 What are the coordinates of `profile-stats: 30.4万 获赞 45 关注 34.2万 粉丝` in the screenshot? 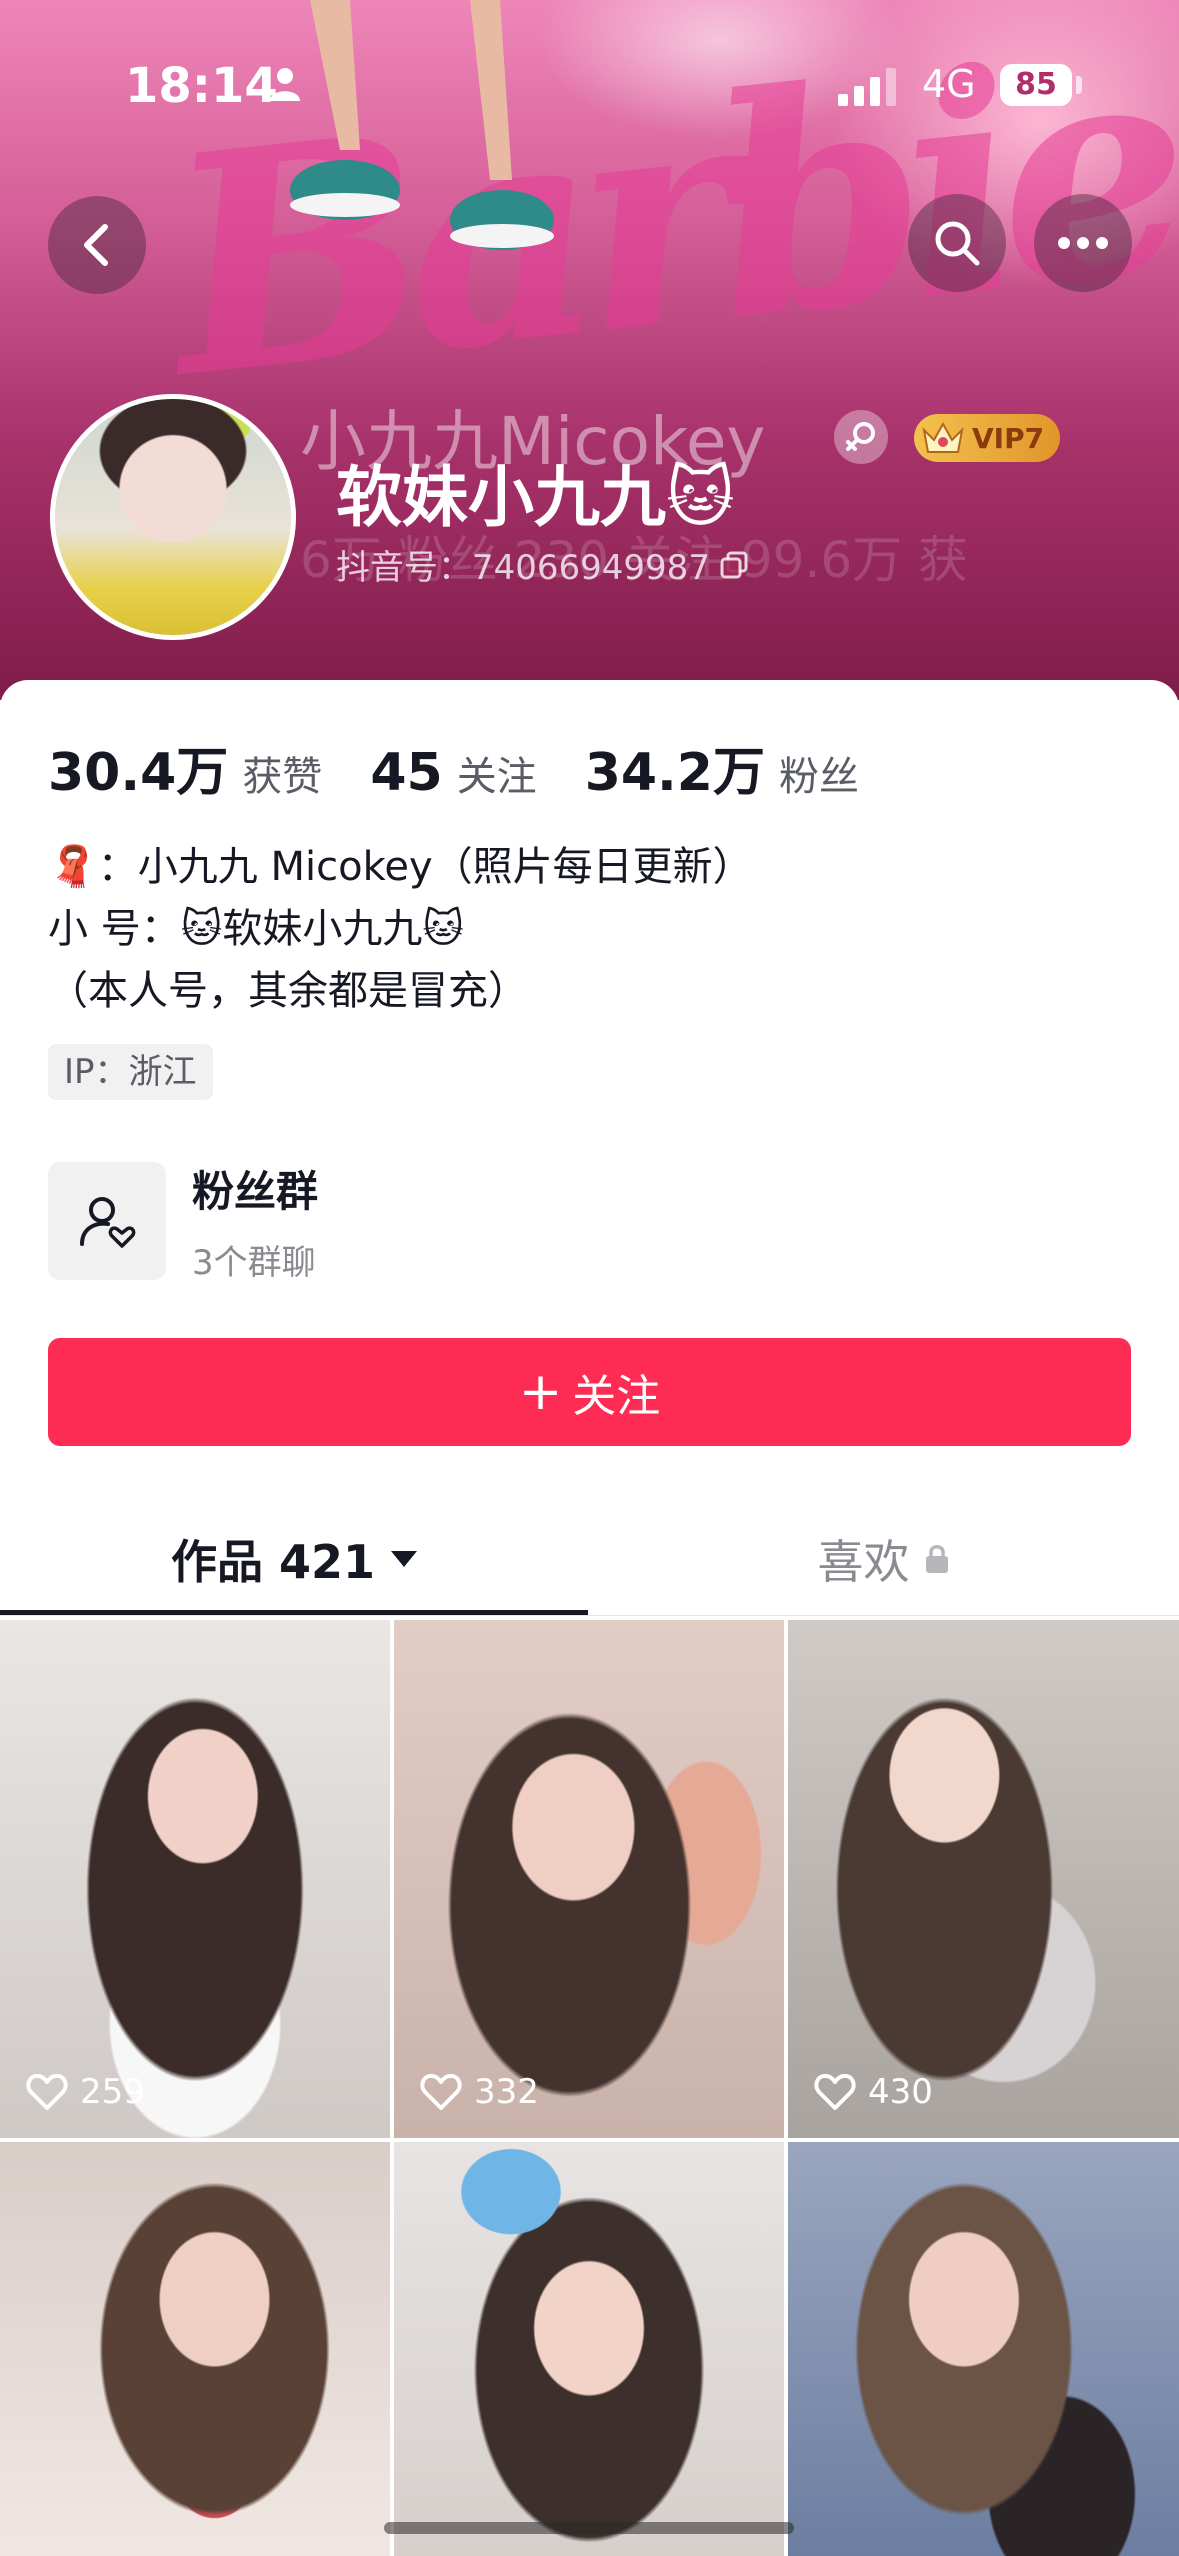 It's located at (477, 767).